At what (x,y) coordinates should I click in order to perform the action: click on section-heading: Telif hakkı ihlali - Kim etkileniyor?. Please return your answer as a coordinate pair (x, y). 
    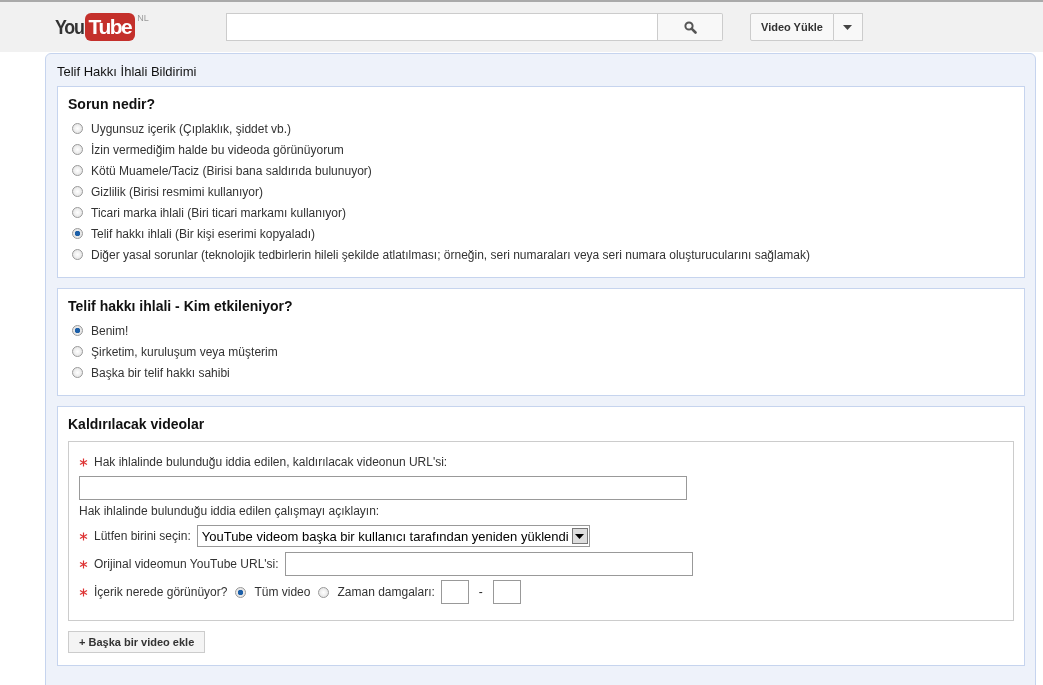
    Looking at the image, I should click on (181, 306).